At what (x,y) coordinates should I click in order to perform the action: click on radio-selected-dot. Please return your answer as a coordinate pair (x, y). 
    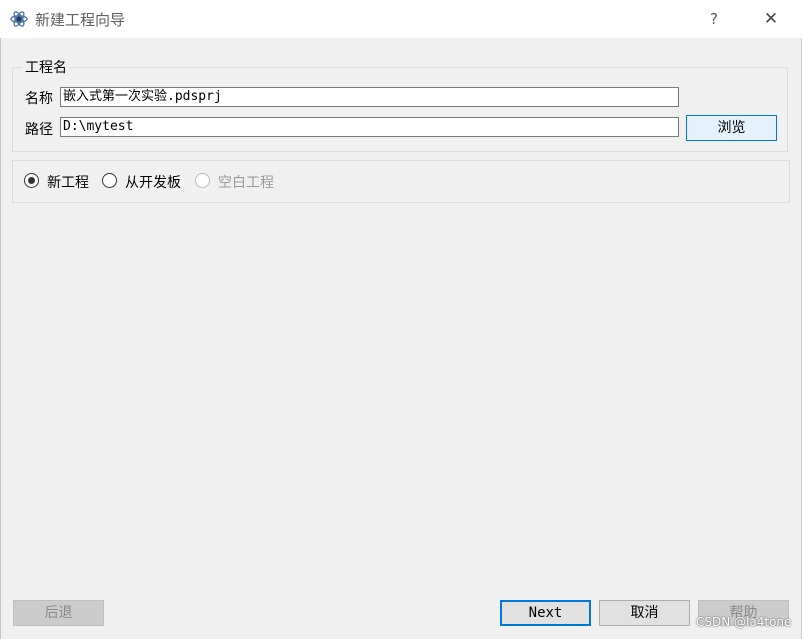
    Looking at the image, I should click on (31, 180).